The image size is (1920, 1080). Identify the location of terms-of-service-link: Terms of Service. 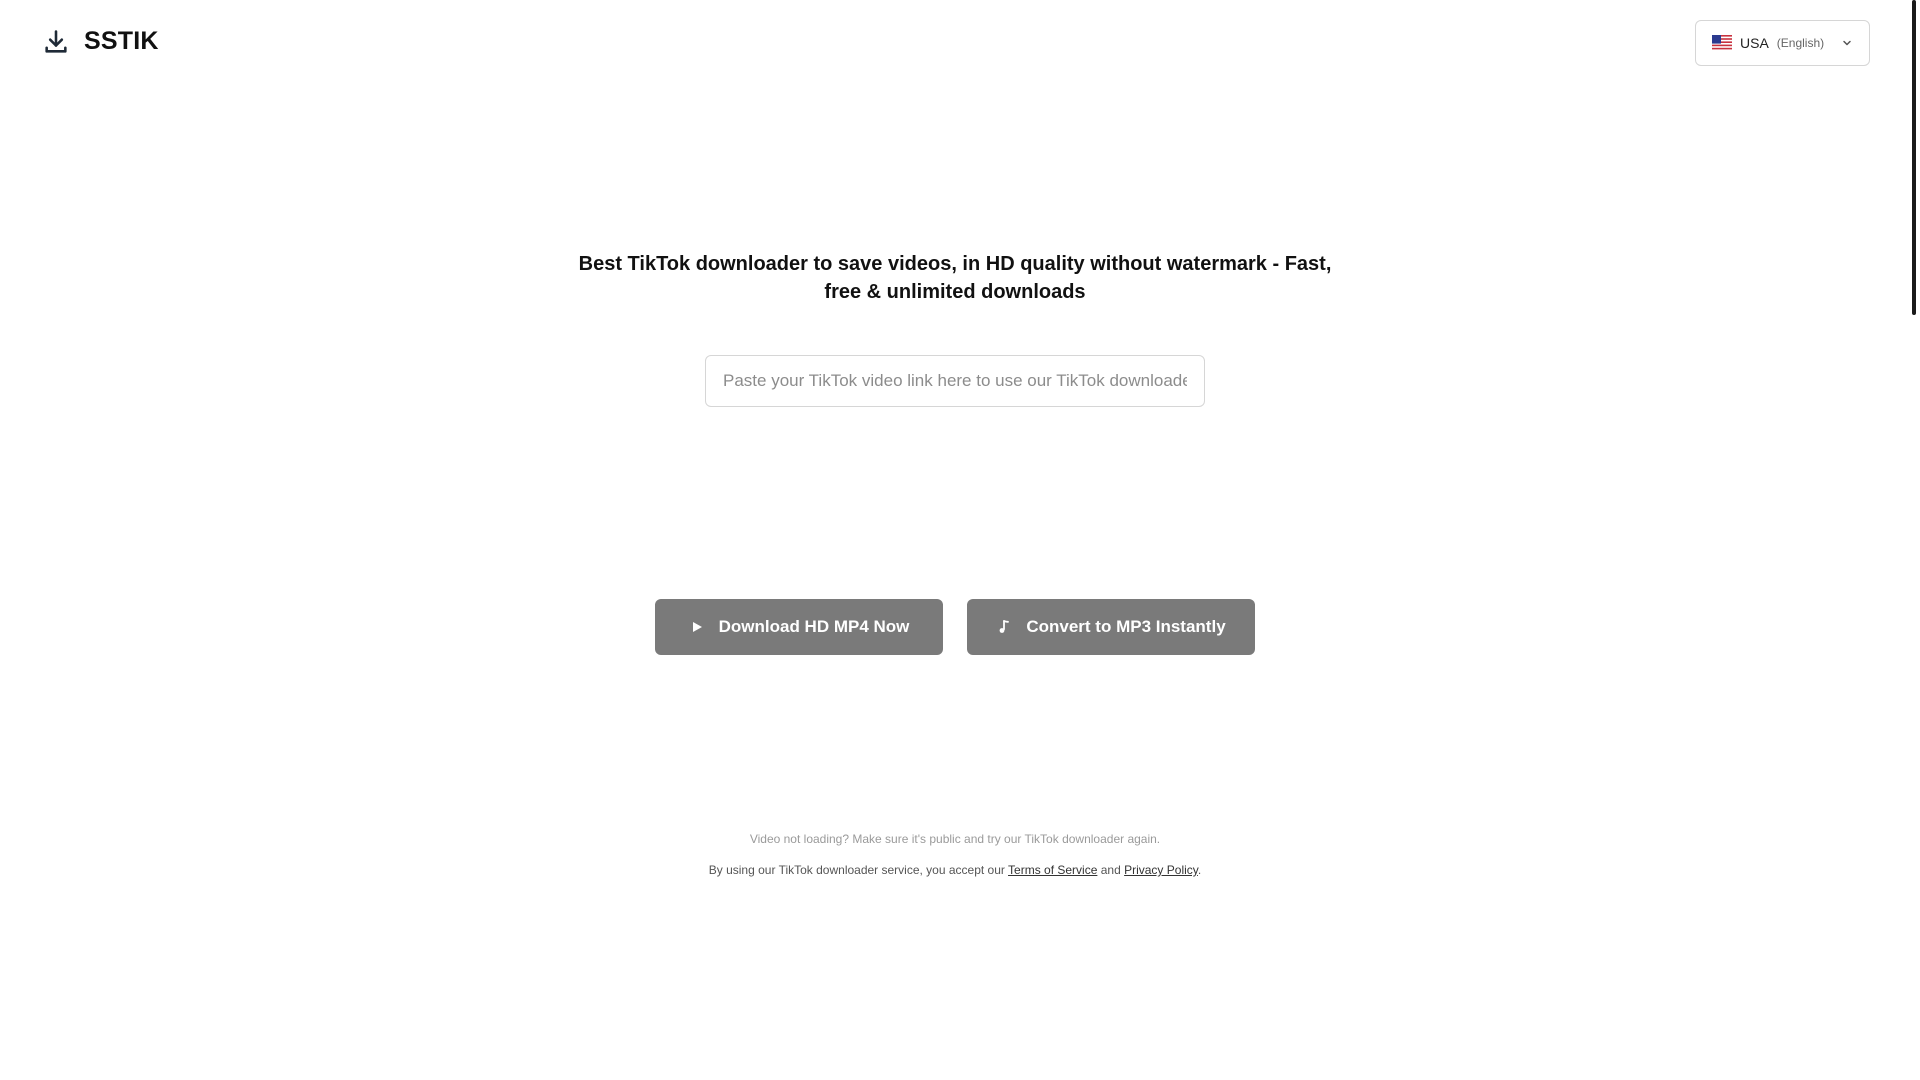
(1052, 870).